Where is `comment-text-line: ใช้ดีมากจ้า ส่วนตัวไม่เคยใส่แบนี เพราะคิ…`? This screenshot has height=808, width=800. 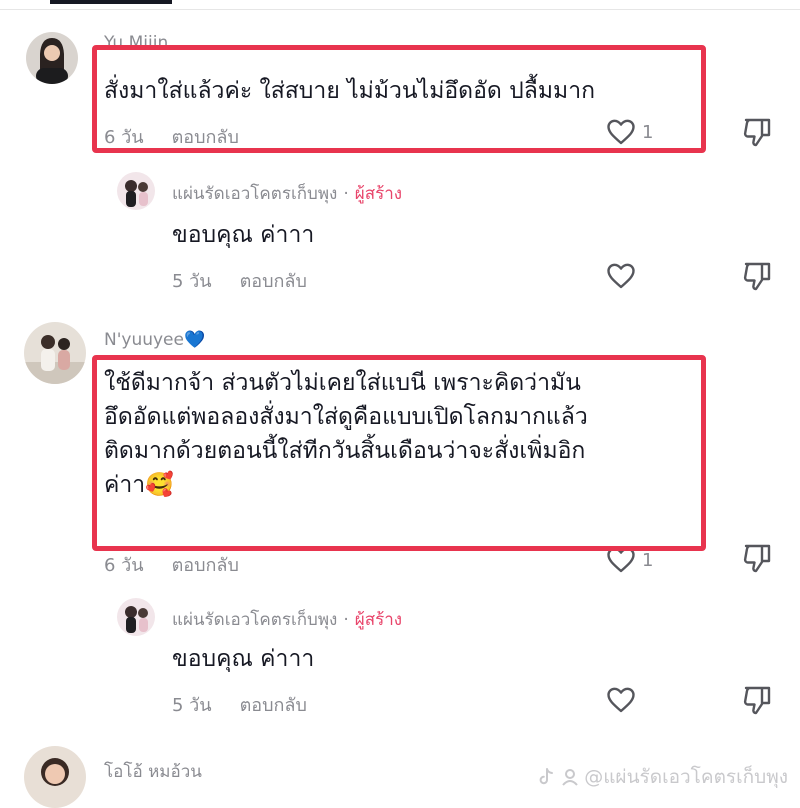 comment-text-line: ใช้ดีมากจ้า ส่วนตัวไม่เคยใส่แบนี เพราะคิ… is located at coordinates (342, 383).